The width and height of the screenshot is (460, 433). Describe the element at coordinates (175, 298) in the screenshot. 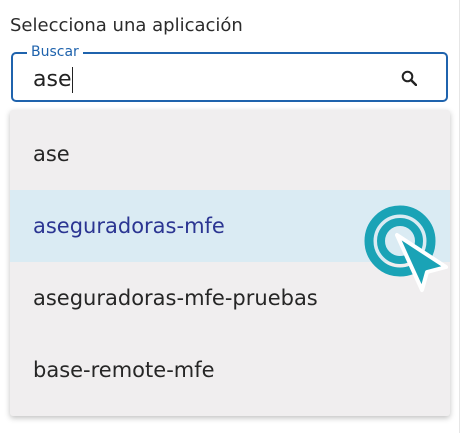

I see `option-label: aseguradoras-mfe-pruebas` at that location.